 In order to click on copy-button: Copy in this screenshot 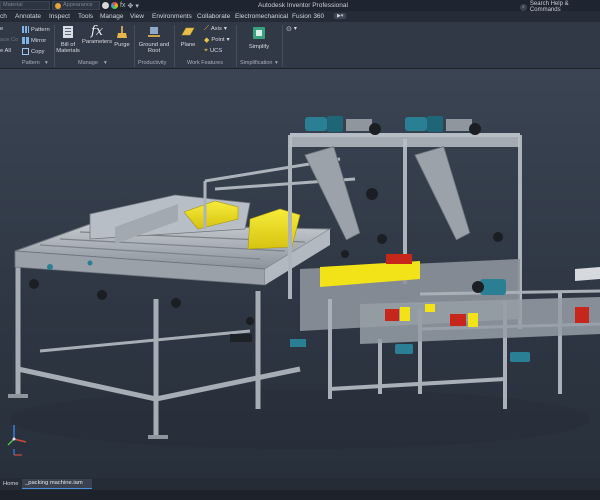, I will do `click(33, 51)`.